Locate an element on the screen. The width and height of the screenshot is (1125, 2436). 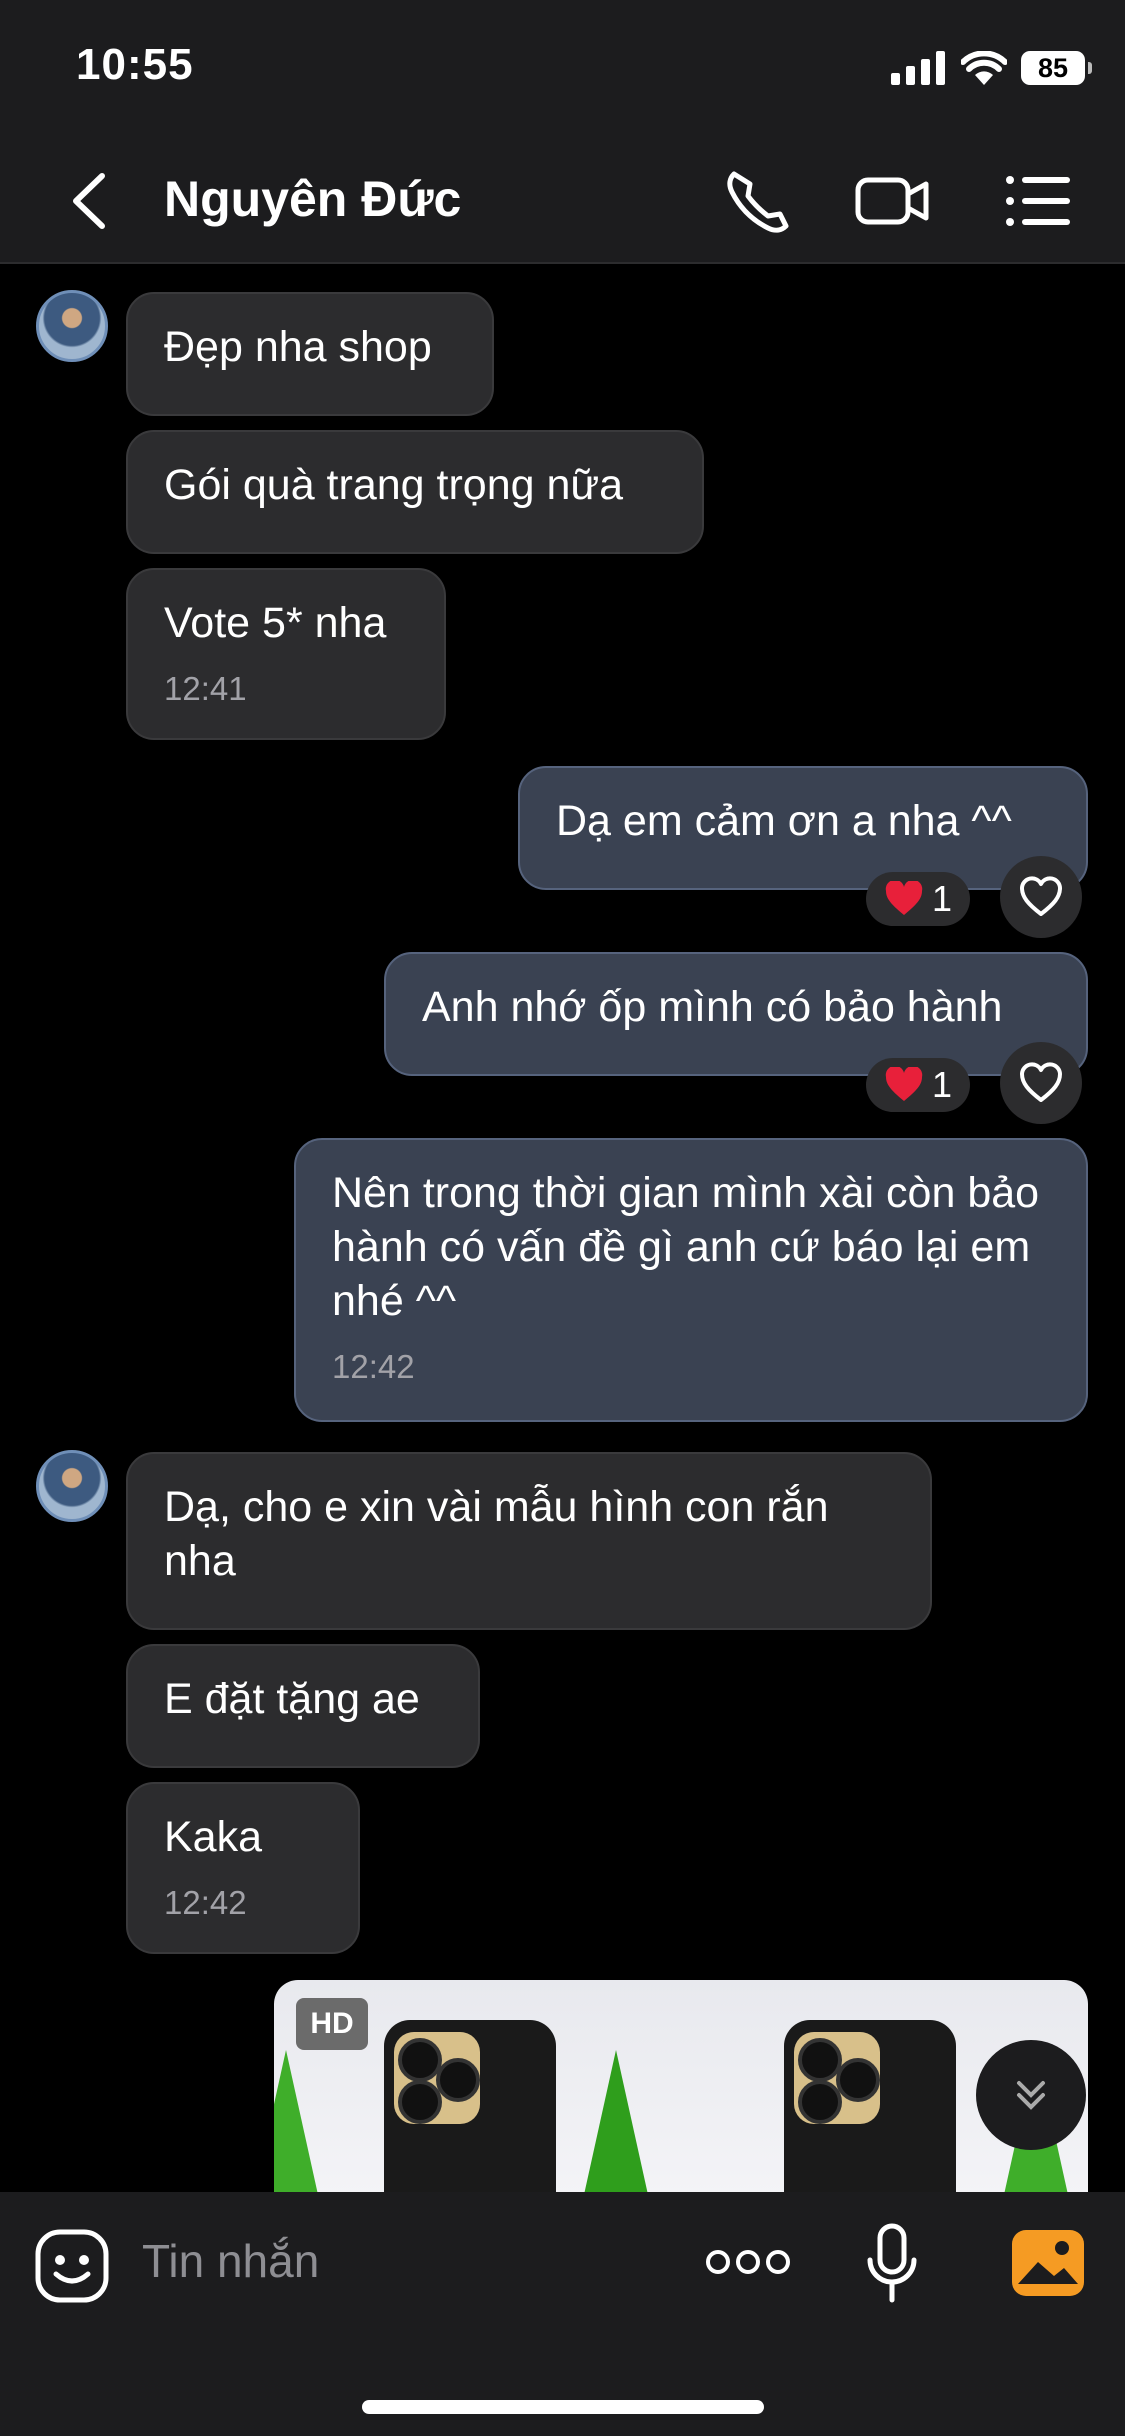
incoming-message: Vote 5* nha 12:41 is located at coordinates (286, 654).